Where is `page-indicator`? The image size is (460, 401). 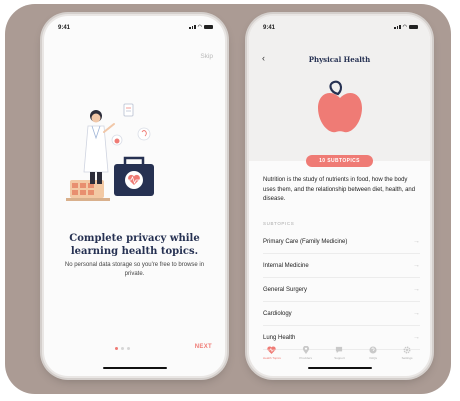
page-indicator is located at coordinates (122, 348).